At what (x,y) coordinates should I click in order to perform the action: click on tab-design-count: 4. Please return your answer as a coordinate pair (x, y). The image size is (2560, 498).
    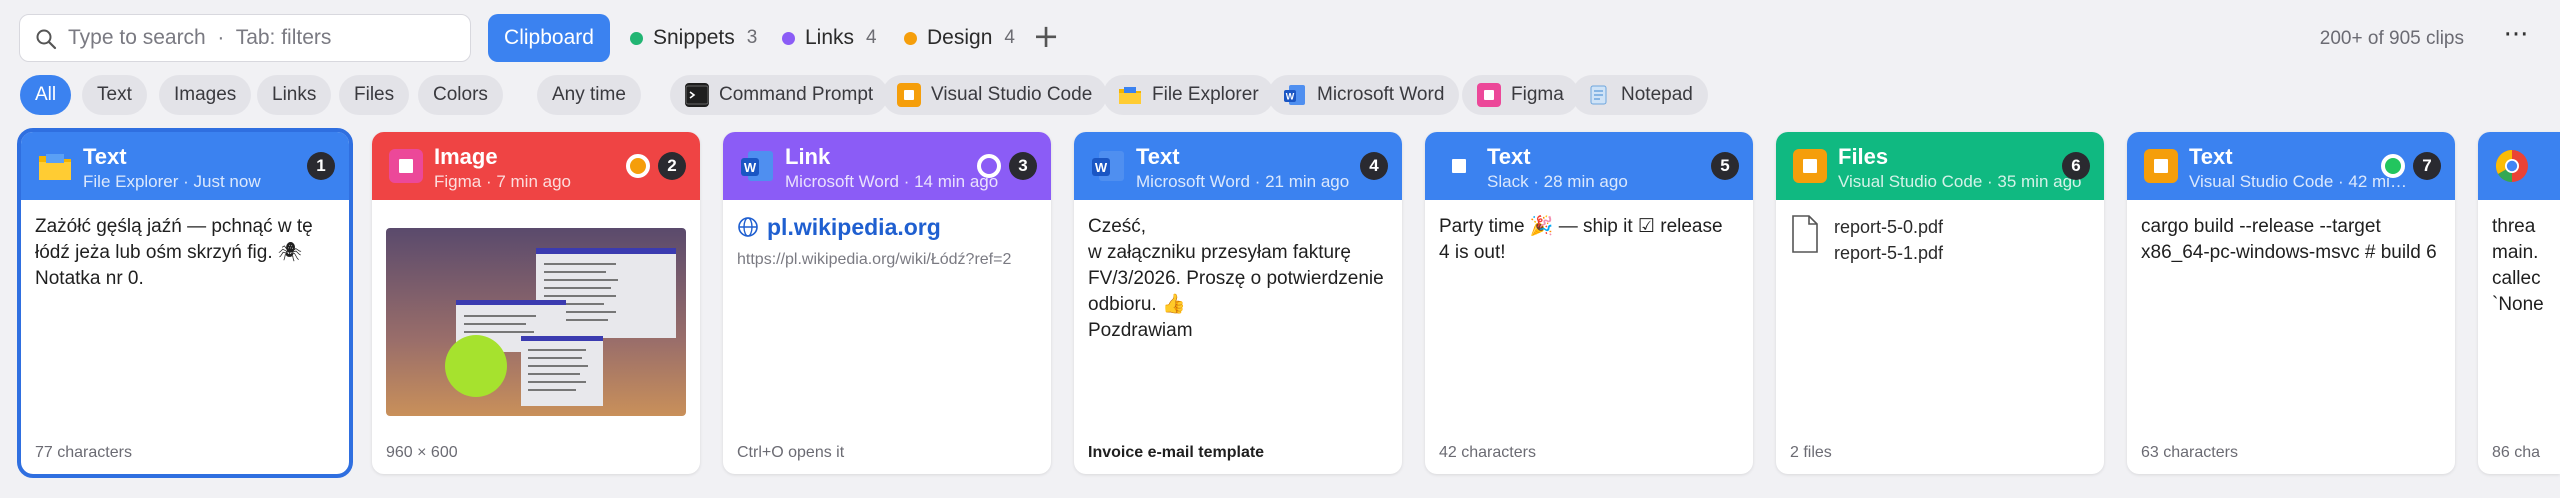
    Looking at the image, I should click on (1009, 37).